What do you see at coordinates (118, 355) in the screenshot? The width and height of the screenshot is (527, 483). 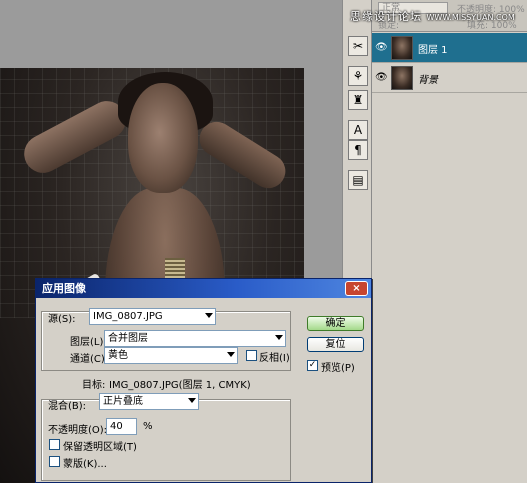 I see `channel-value: 黄色` at bounding box center [118, 355].